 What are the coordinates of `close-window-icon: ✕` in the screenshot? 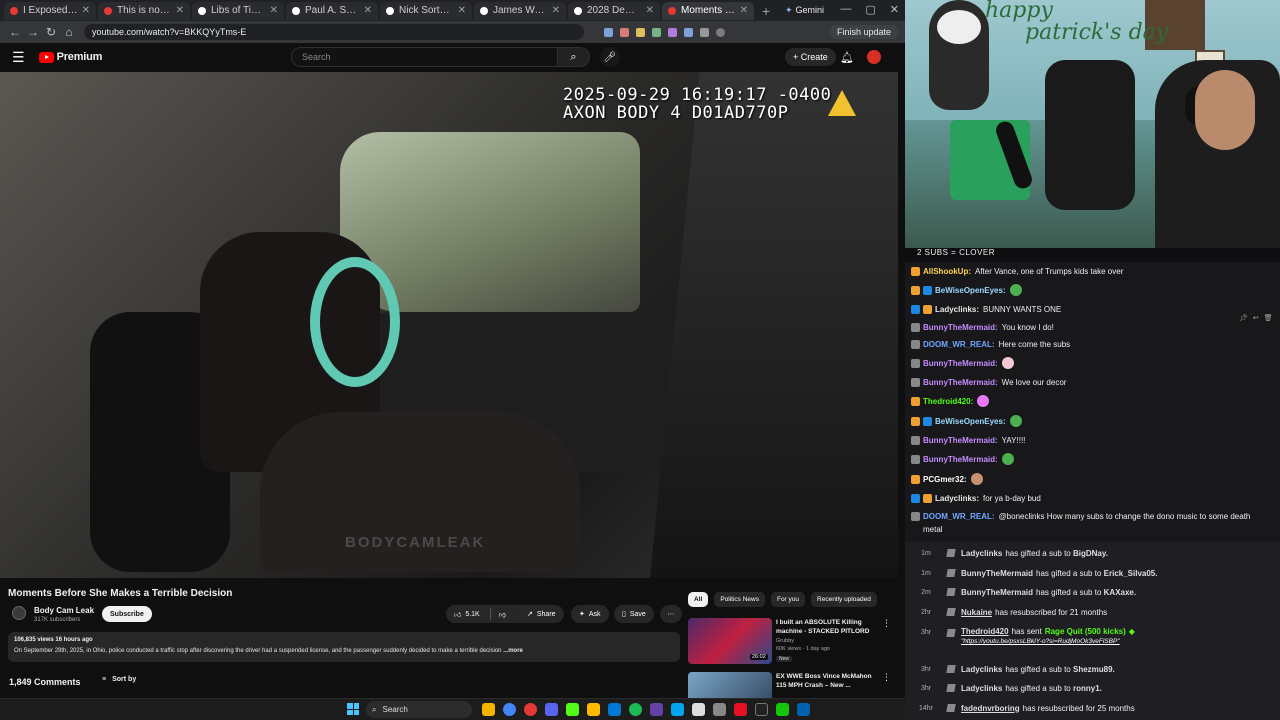 It's located at (894, 9).